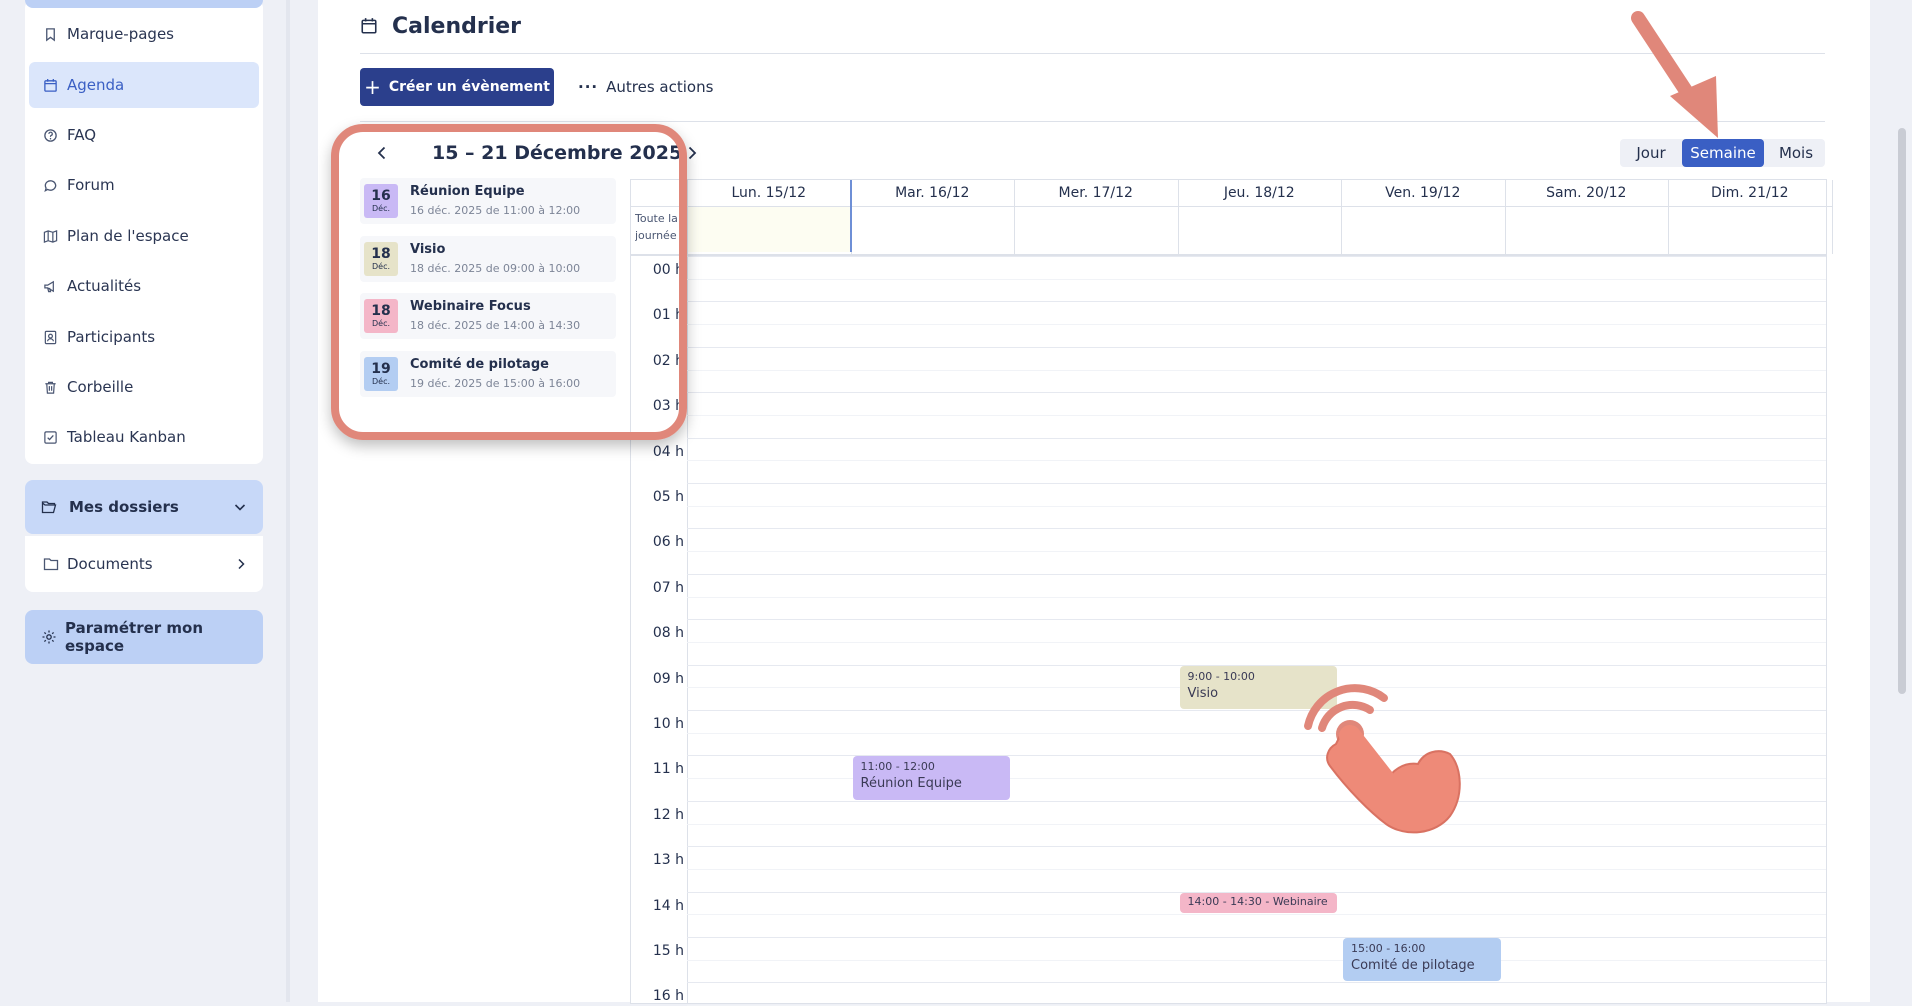 This screenshot has height=1006, width=1912. I want to click on documents-item: Documents, so click(144, 564).